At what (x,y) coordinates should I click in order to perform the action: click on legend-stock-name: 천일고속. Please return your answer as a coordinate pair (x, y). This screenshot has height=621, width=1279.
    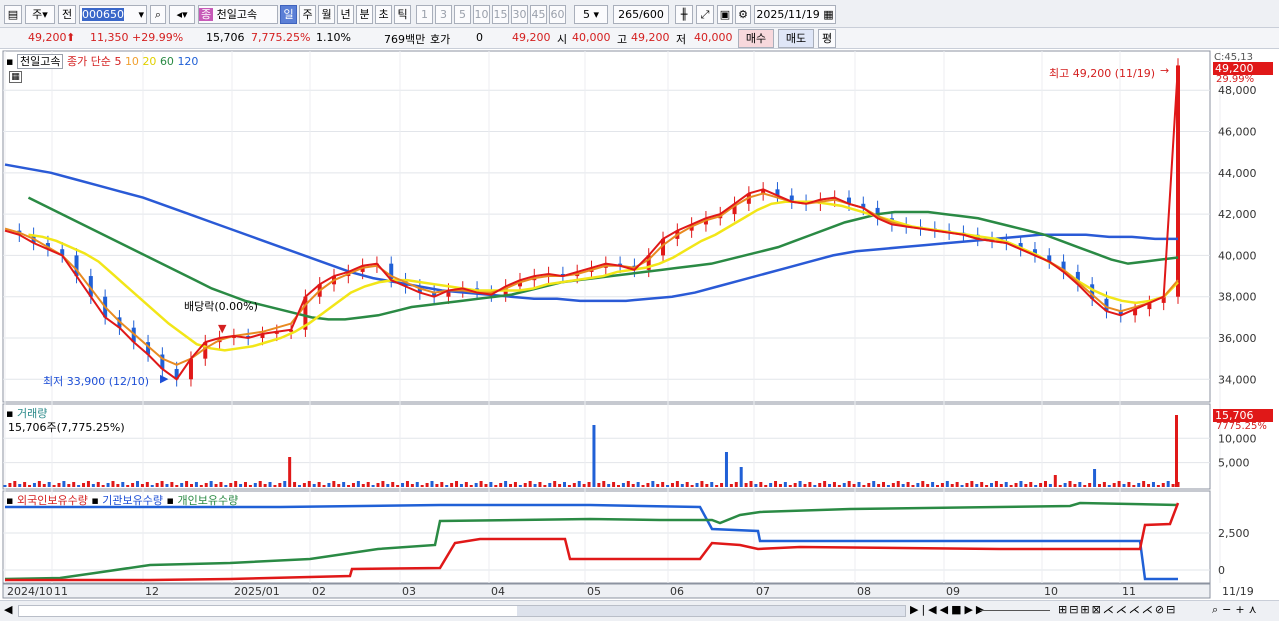
    Looking at the image, I should click on (40, 61).